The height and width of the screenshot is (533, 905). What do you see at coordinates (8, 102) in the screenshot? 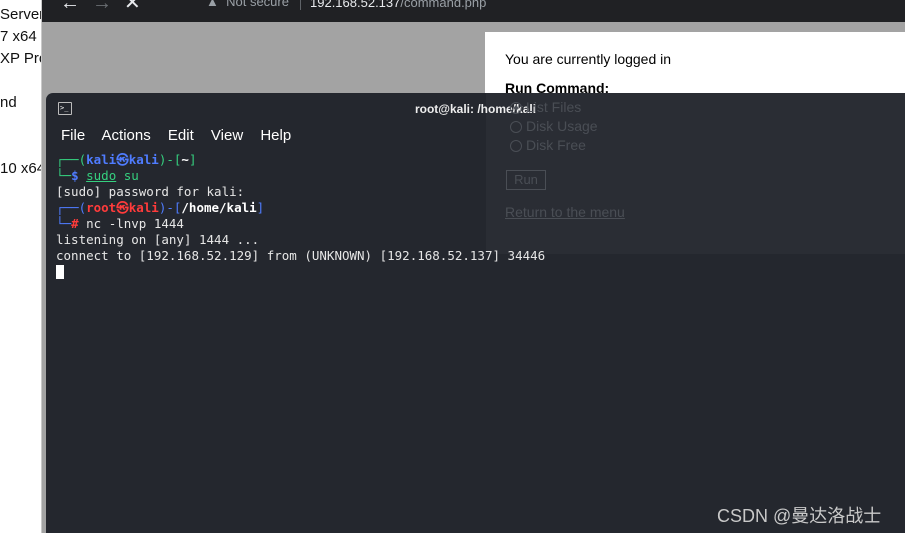
I see `background-window-item: nd` at bounding box center [8, 102].